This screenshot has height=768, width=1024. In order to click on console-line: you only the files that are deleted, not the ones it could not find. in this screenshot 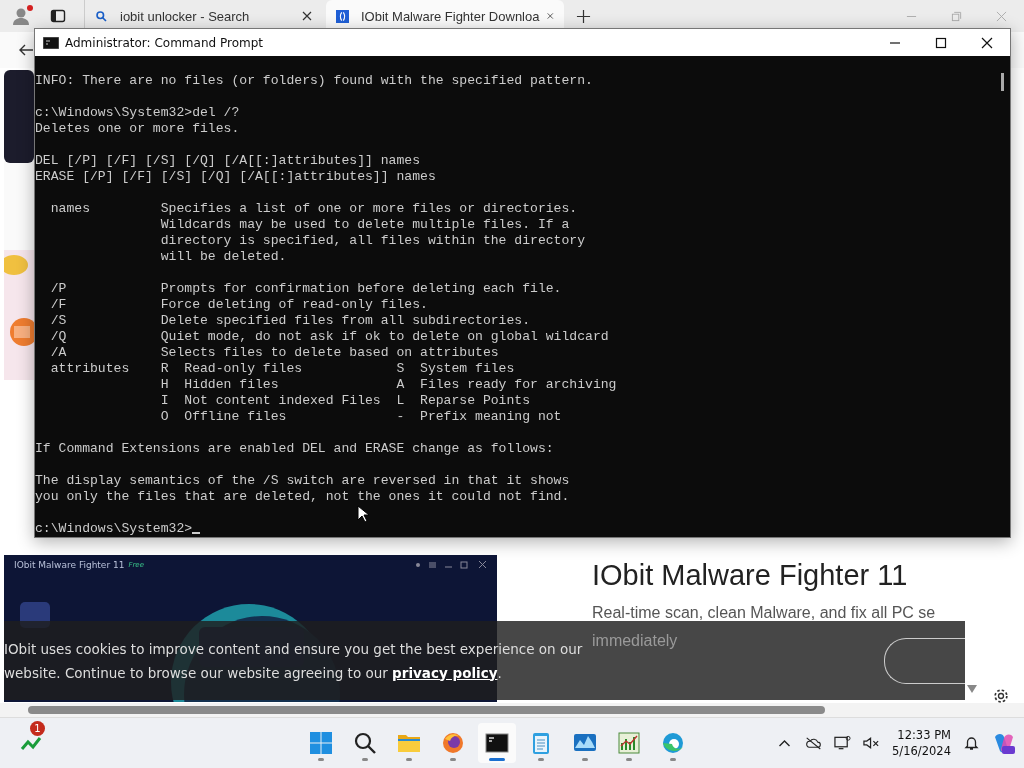, I will do `click(302, 497)`.